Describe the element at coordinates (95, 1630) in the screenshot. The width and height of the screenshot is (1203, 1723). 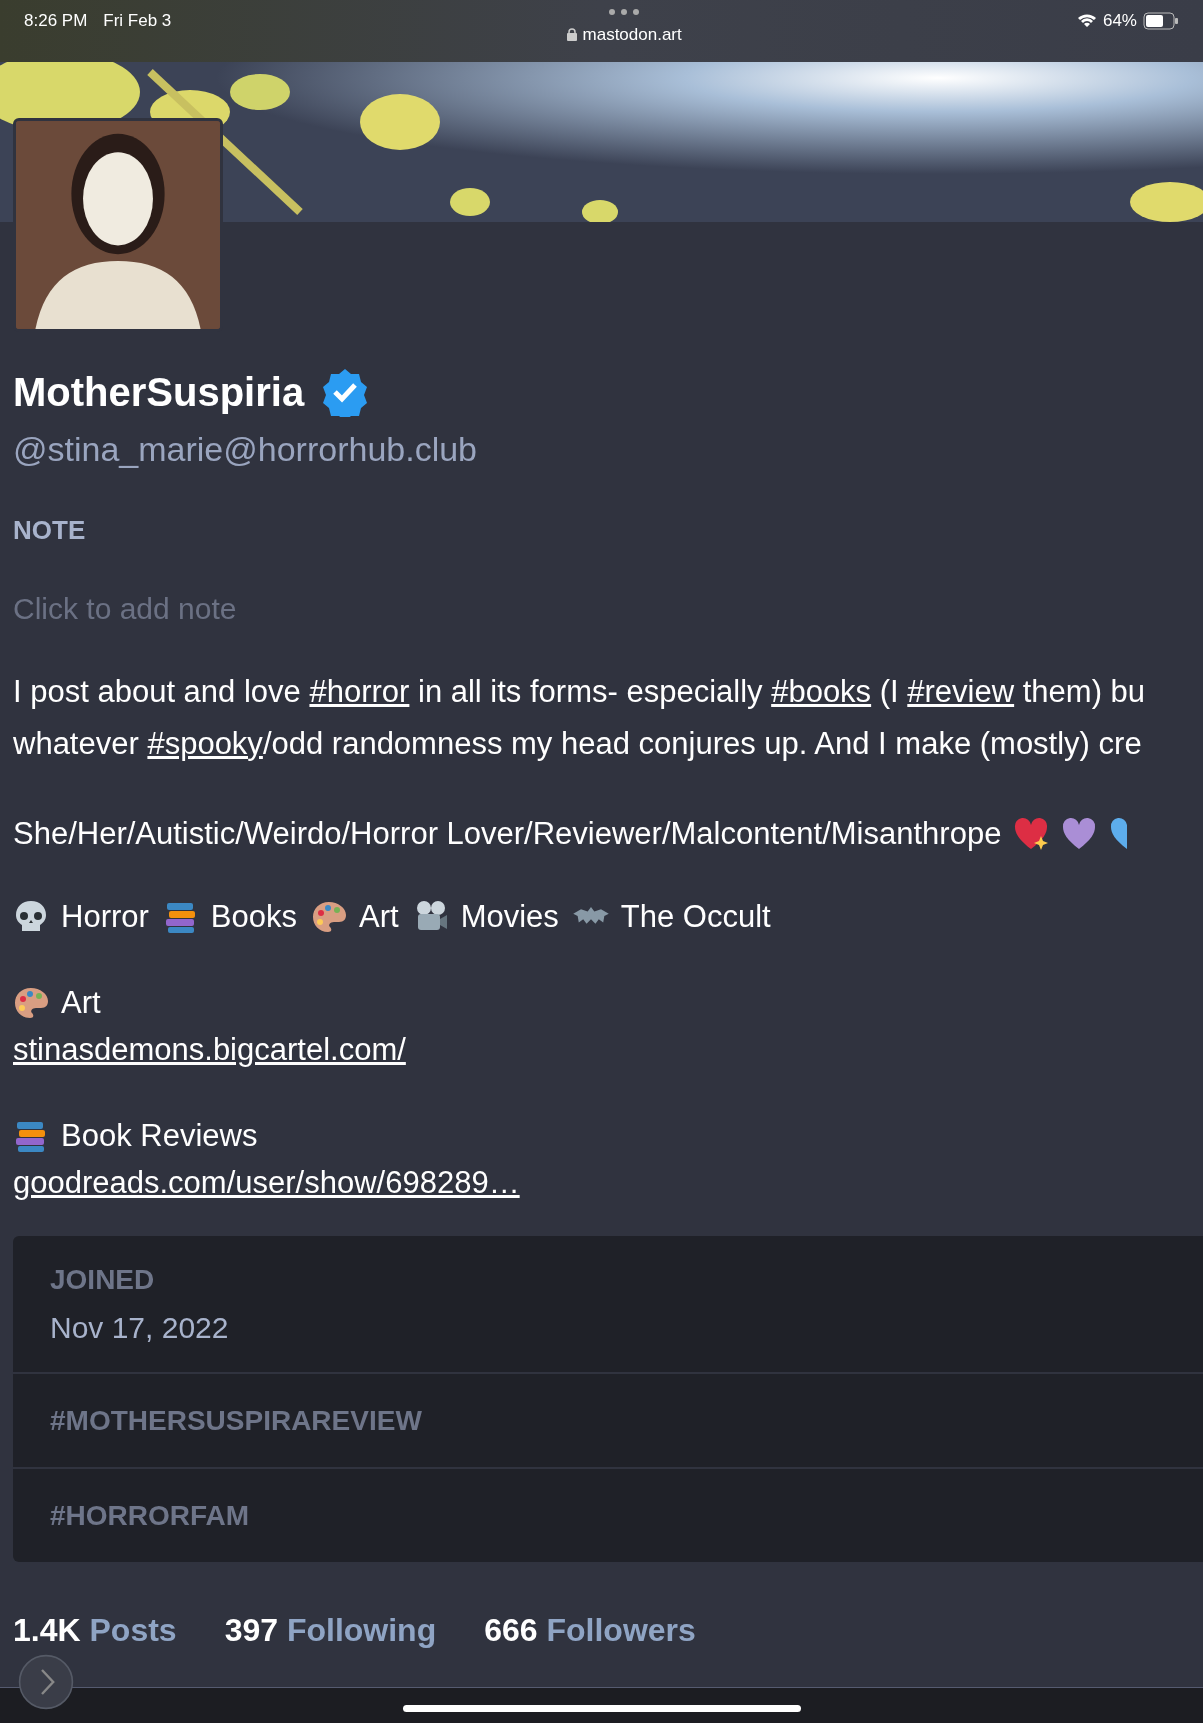
I see `stat-link: 1.4K Posts` at that location.